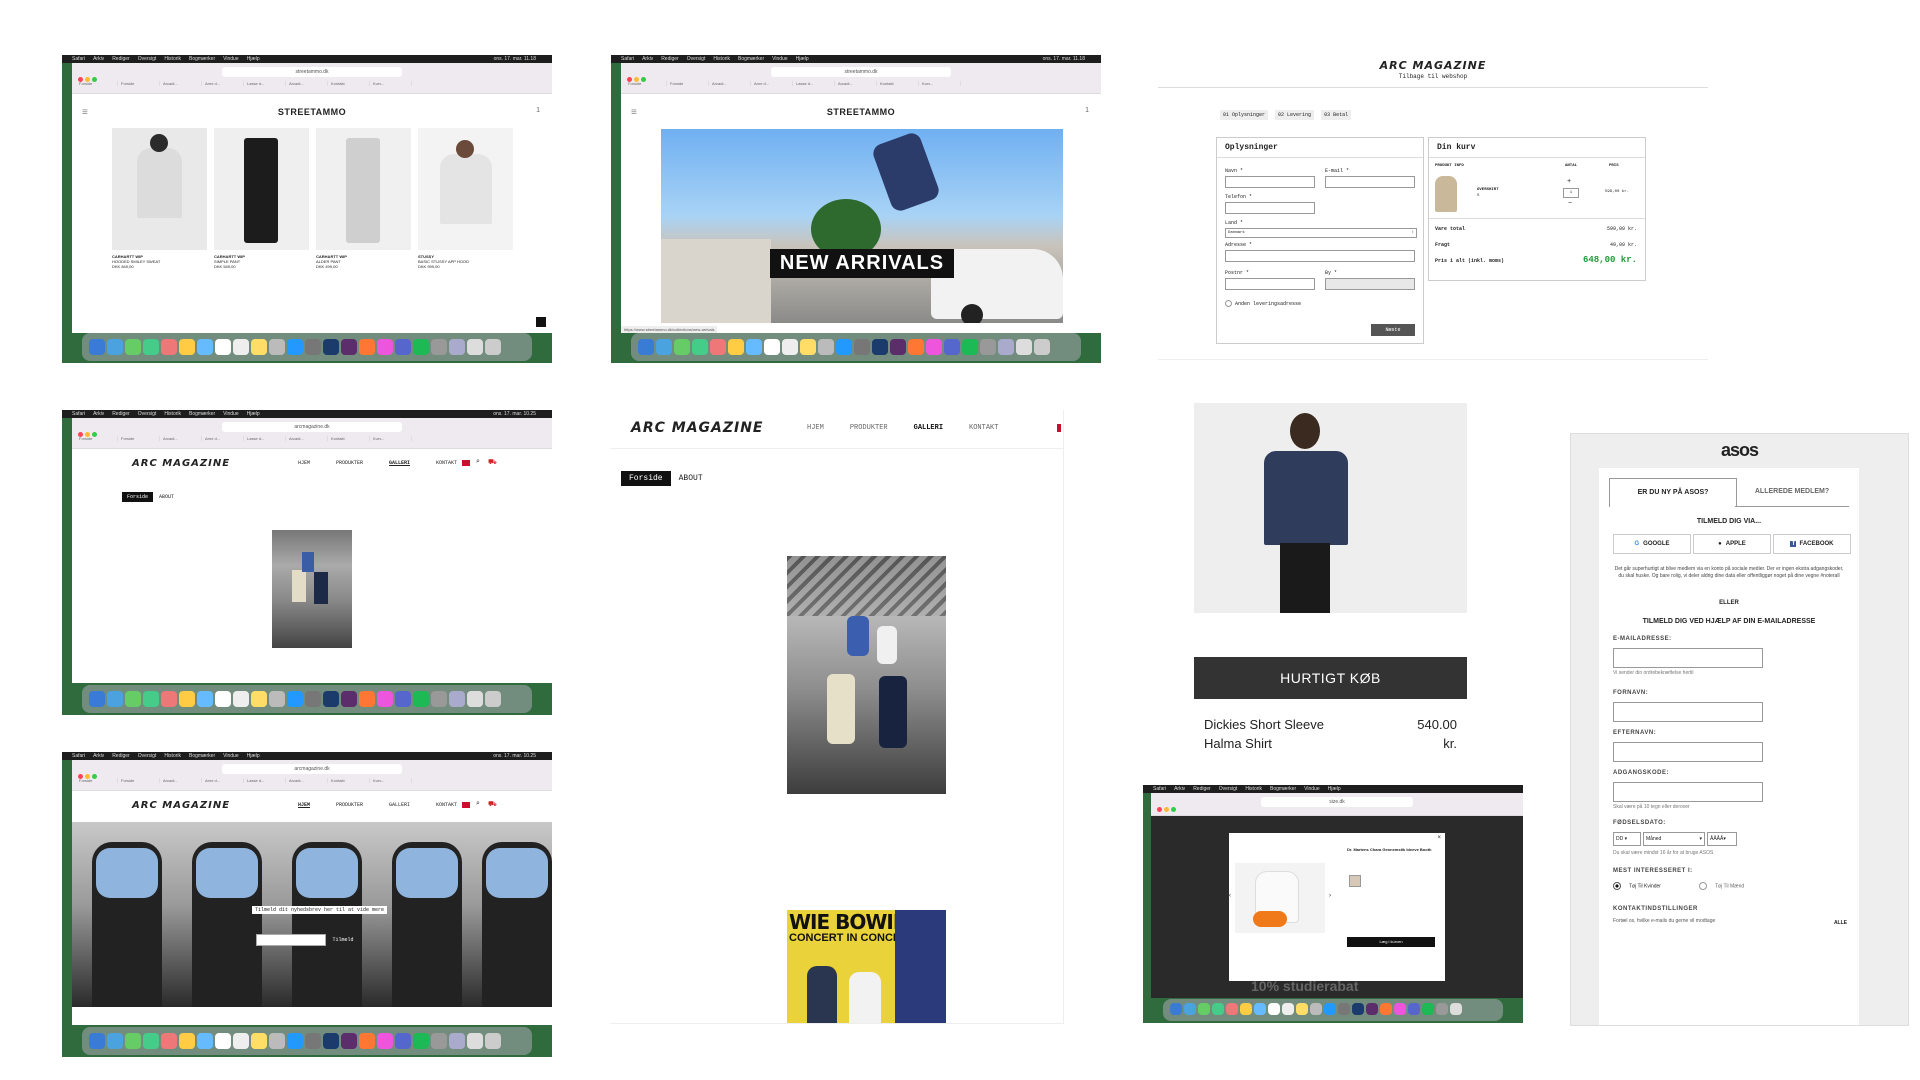  I want to click on step-pay: 03 Betal, so click(1336, 115).